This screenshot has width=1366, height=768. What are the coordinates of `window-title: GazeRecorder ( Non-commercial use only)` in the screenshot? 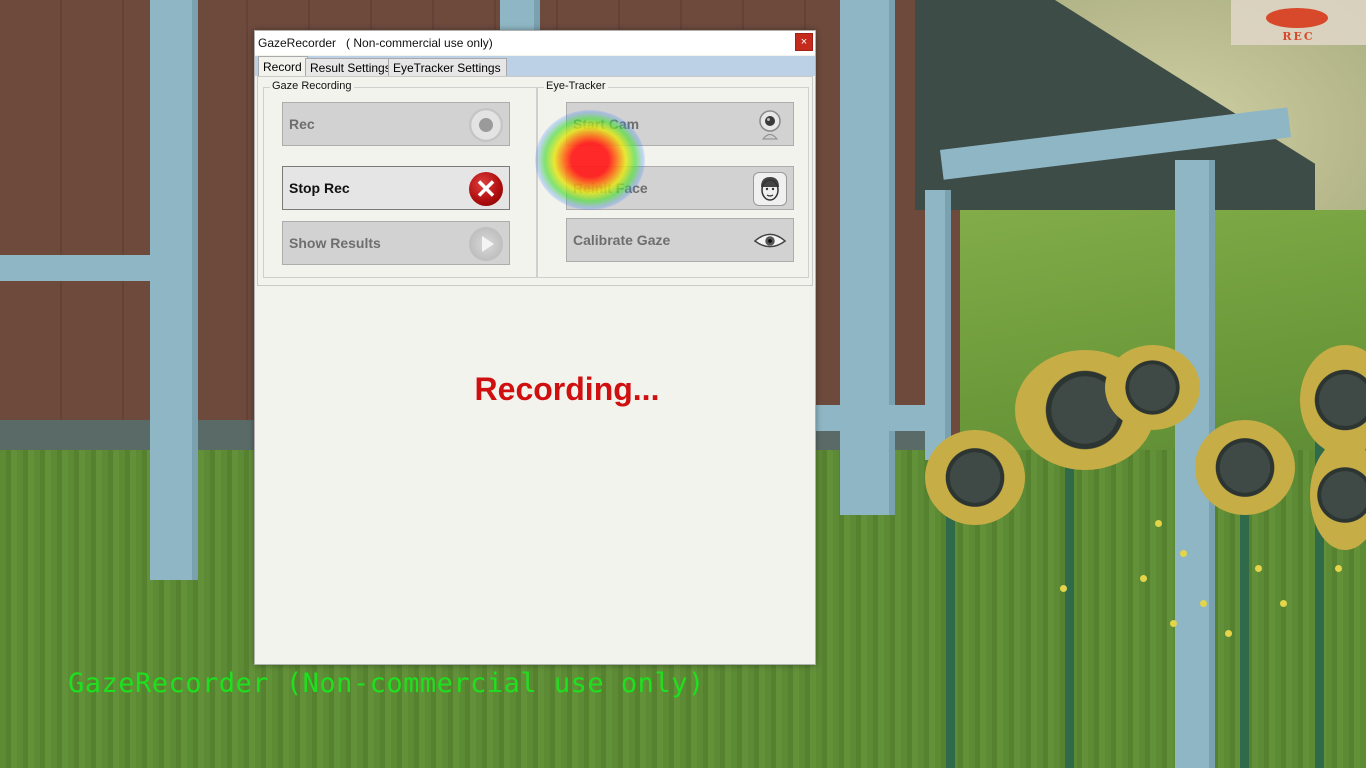 It's located at (375, 43).